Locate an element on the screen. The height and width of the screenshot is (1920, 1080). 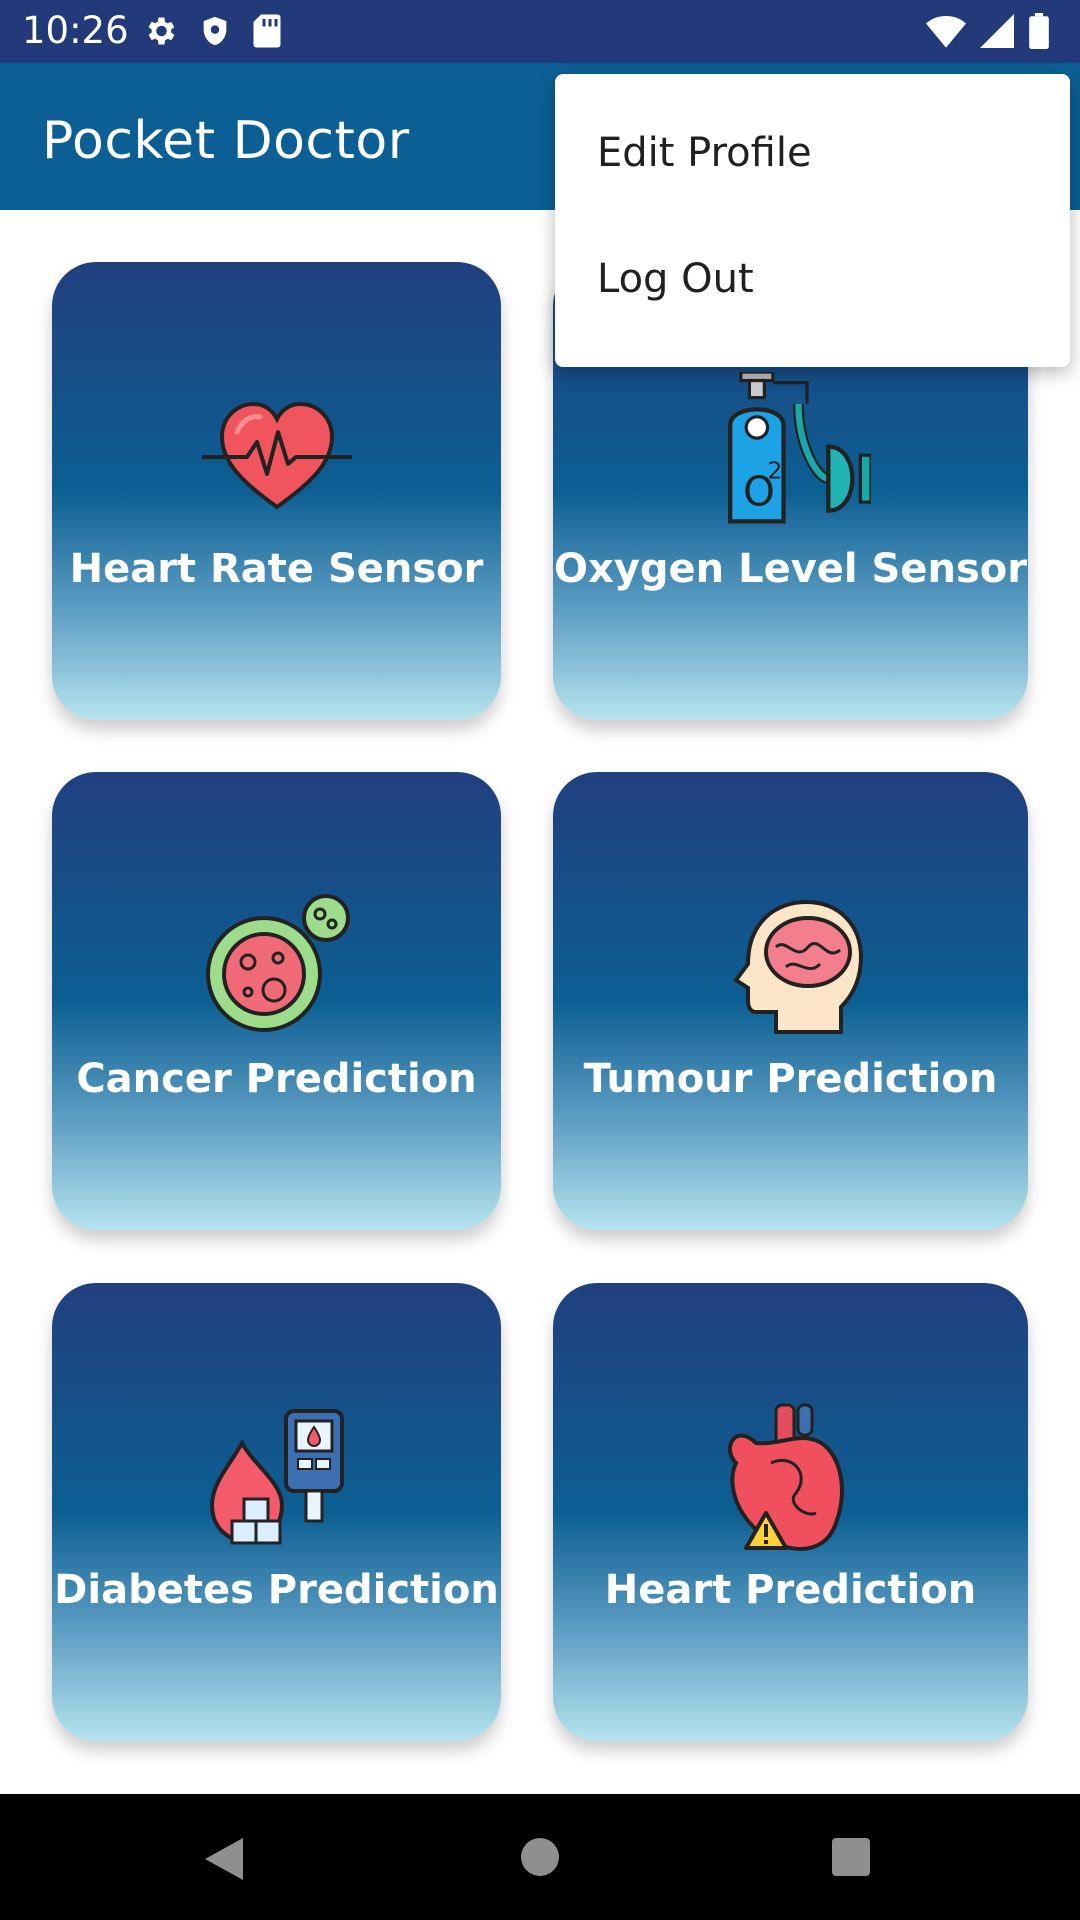
card-label: Heart Rate Sensor is located at coordinates (276, 569).